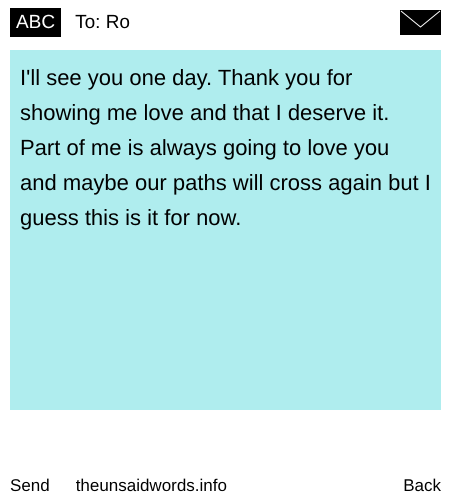  What do you see at coordinates (30, 486) in the screenshot?
I see `send-softkey: Send` at bounding box center [30, 486].